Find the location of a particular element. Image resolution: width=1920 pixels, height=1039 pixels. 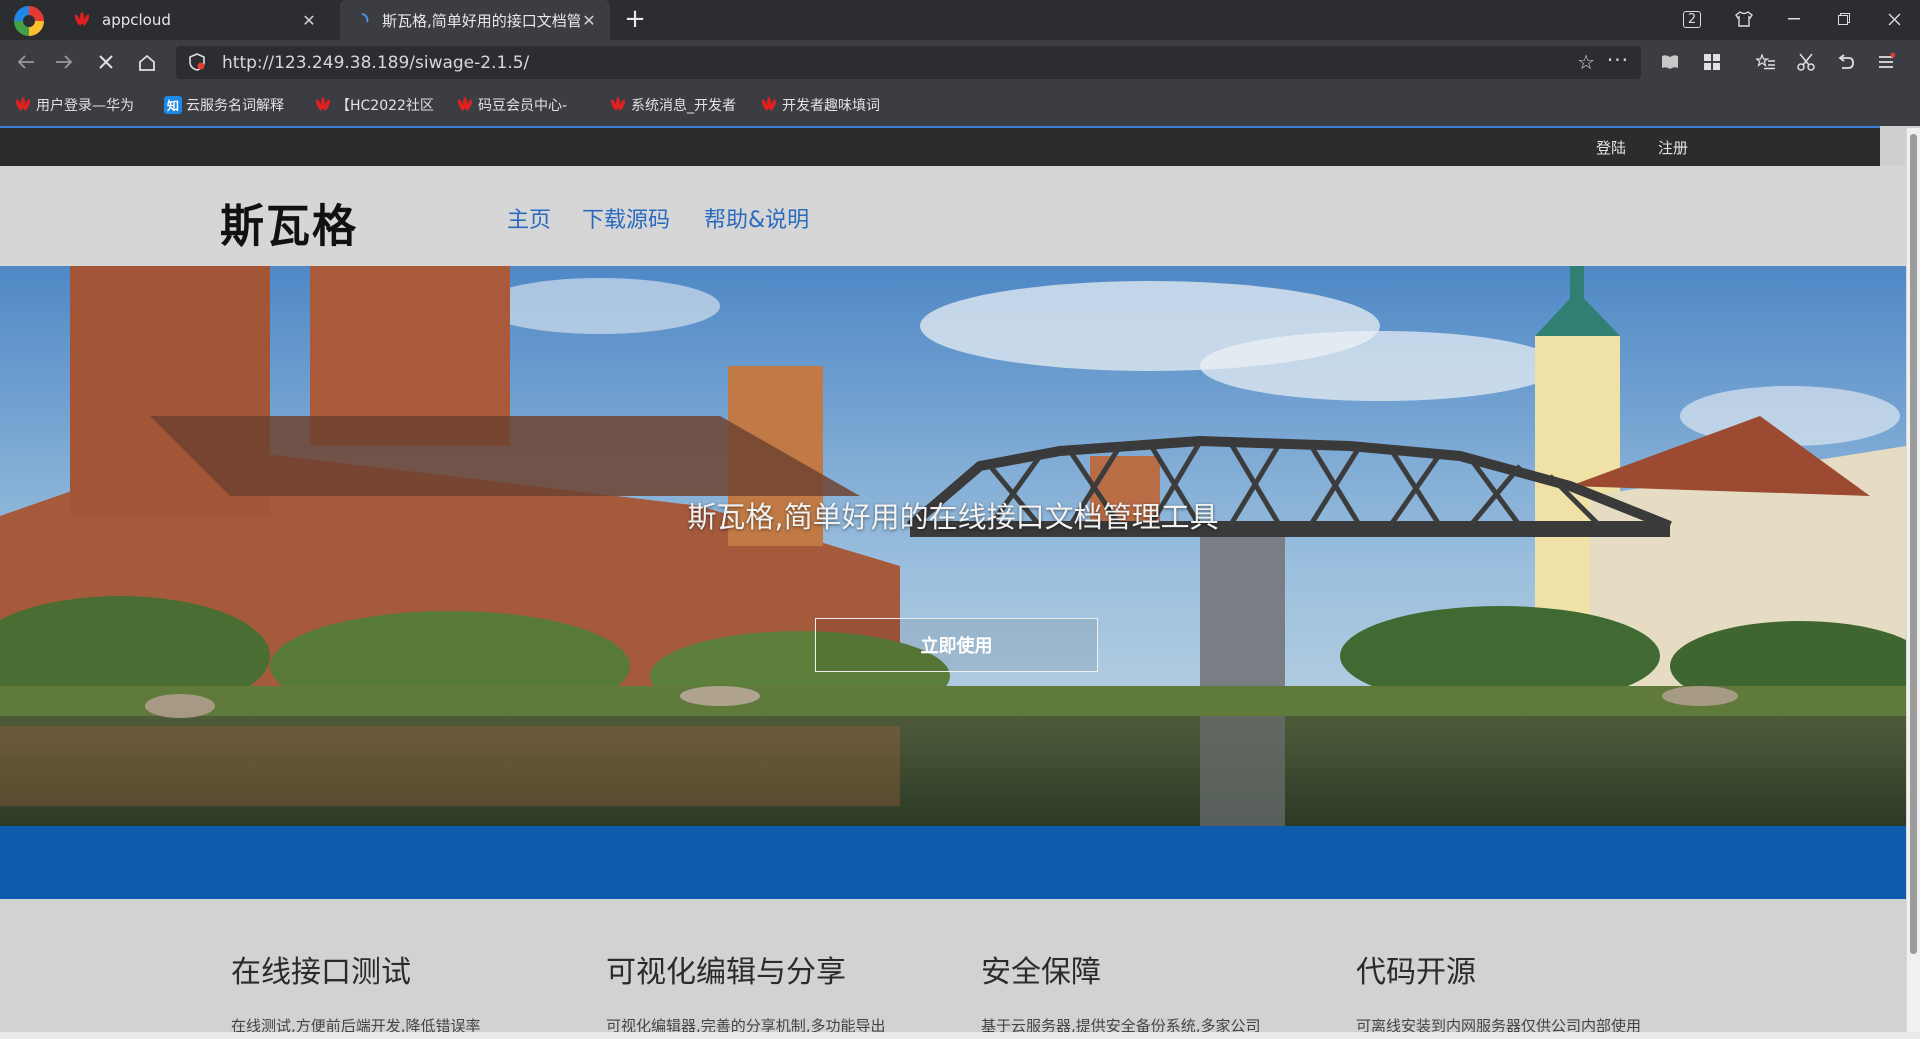

favorites-list-icon is located at coordinates (1766, 62).